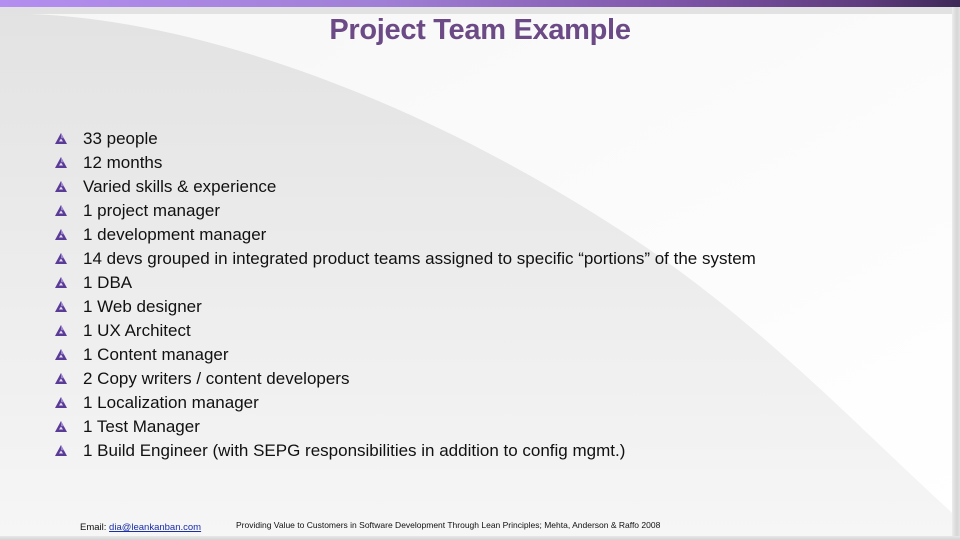  What do you see at coordinates (405, 355) in the screenshot?
I see `bullet-item: 1 Content manager` at bounding box center [405, 355].